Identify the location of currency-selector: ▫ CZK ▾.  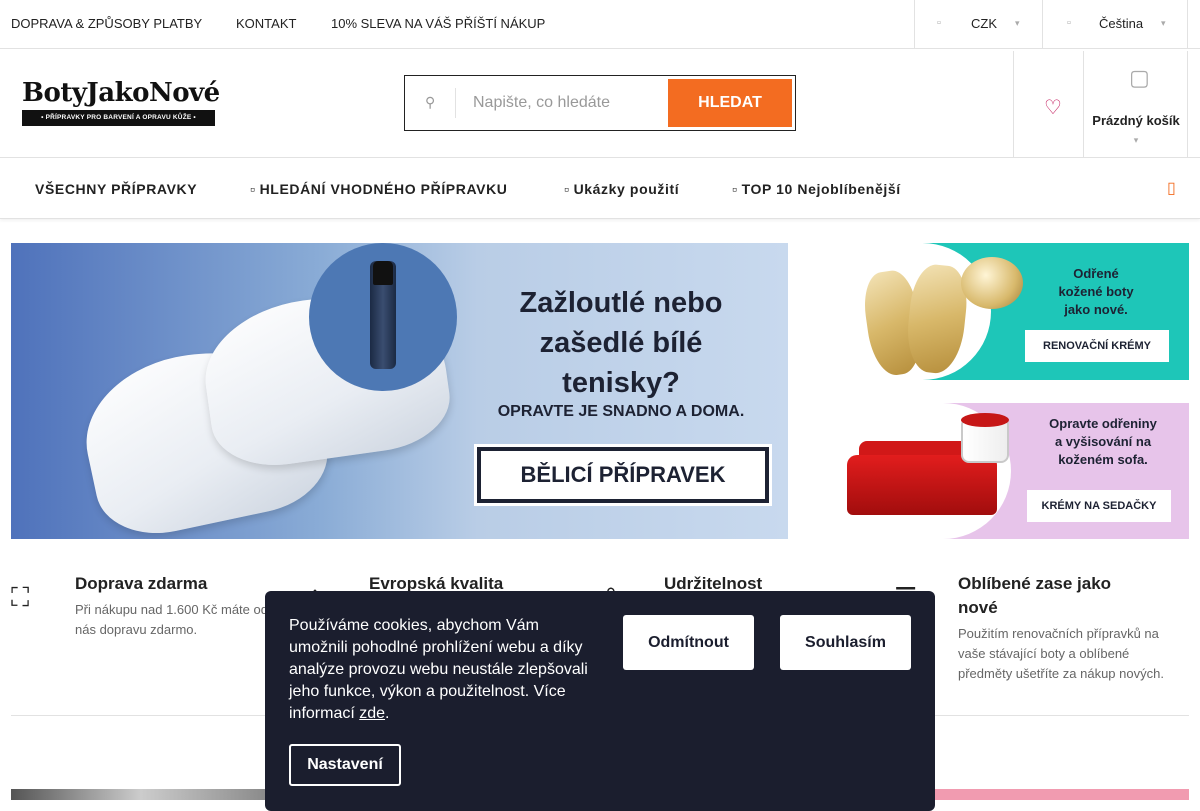
(978, 24).